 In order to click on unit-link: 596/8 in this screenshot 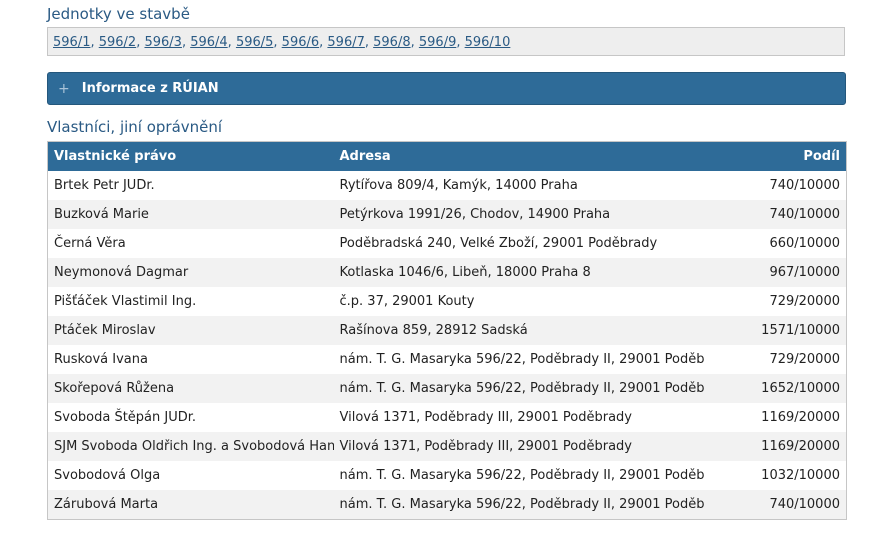, I will do `click(391, 42)`.